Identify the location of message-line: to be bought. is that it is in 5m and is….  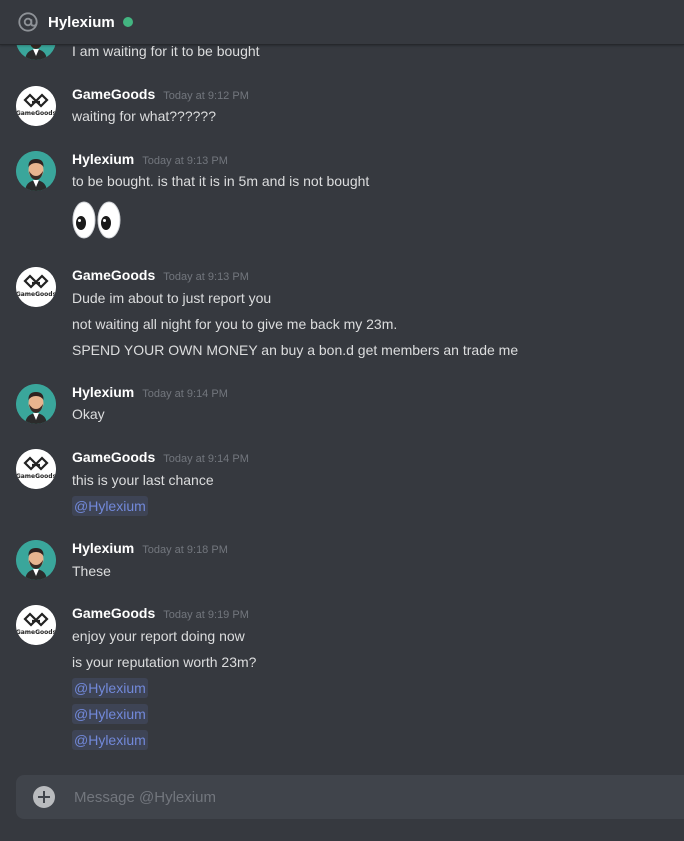
(221, 181).